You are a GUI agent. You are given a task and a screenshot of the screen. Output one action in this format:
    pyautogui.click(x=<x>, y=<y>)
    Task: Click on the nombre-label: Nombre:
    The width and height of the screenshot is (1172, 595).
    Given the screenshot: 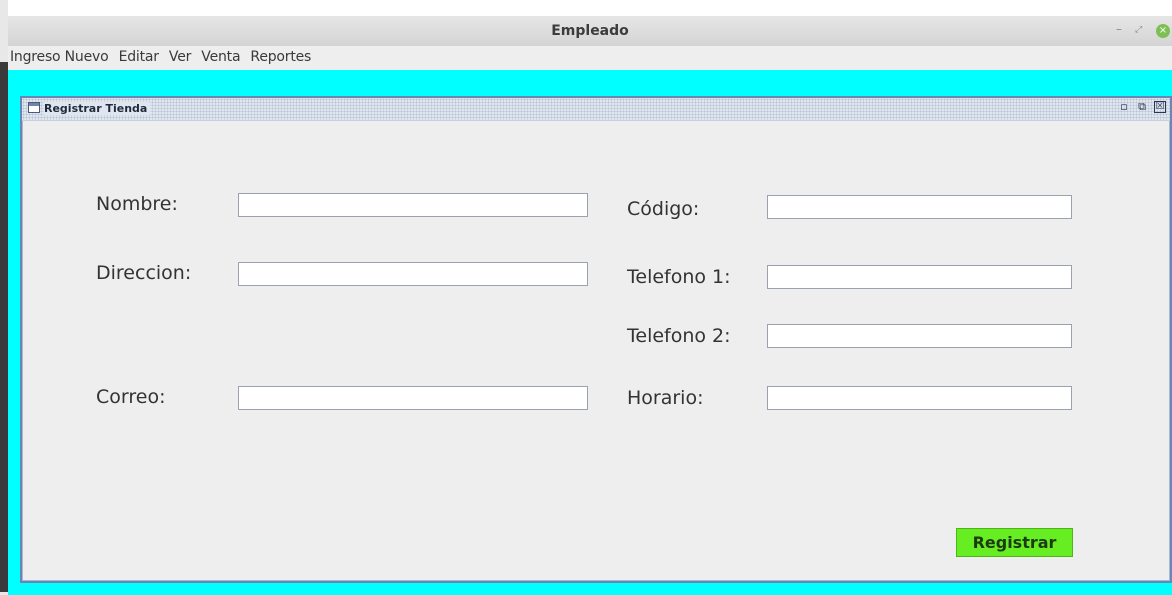 What is the action you would take?
    pyautogui.click(x=137, y=204)
    